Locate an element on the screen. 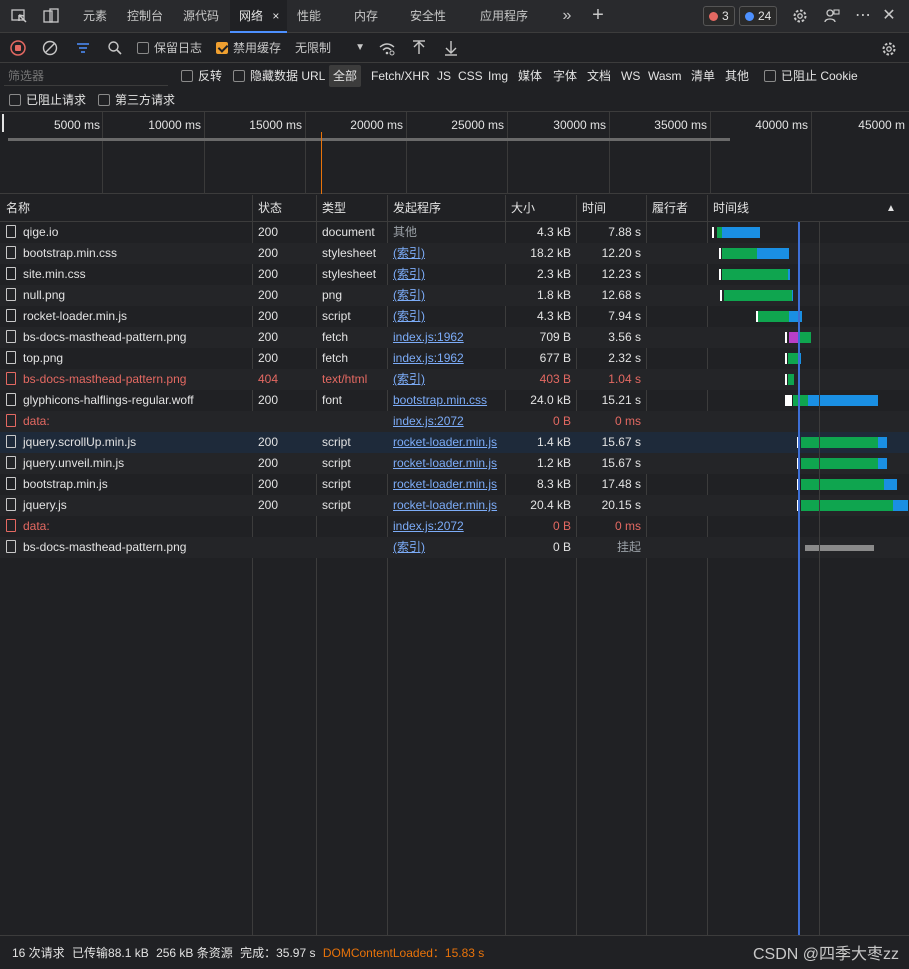 This screenshot has width=909, height=969. clear-icon is located at coordinates (50, 48).